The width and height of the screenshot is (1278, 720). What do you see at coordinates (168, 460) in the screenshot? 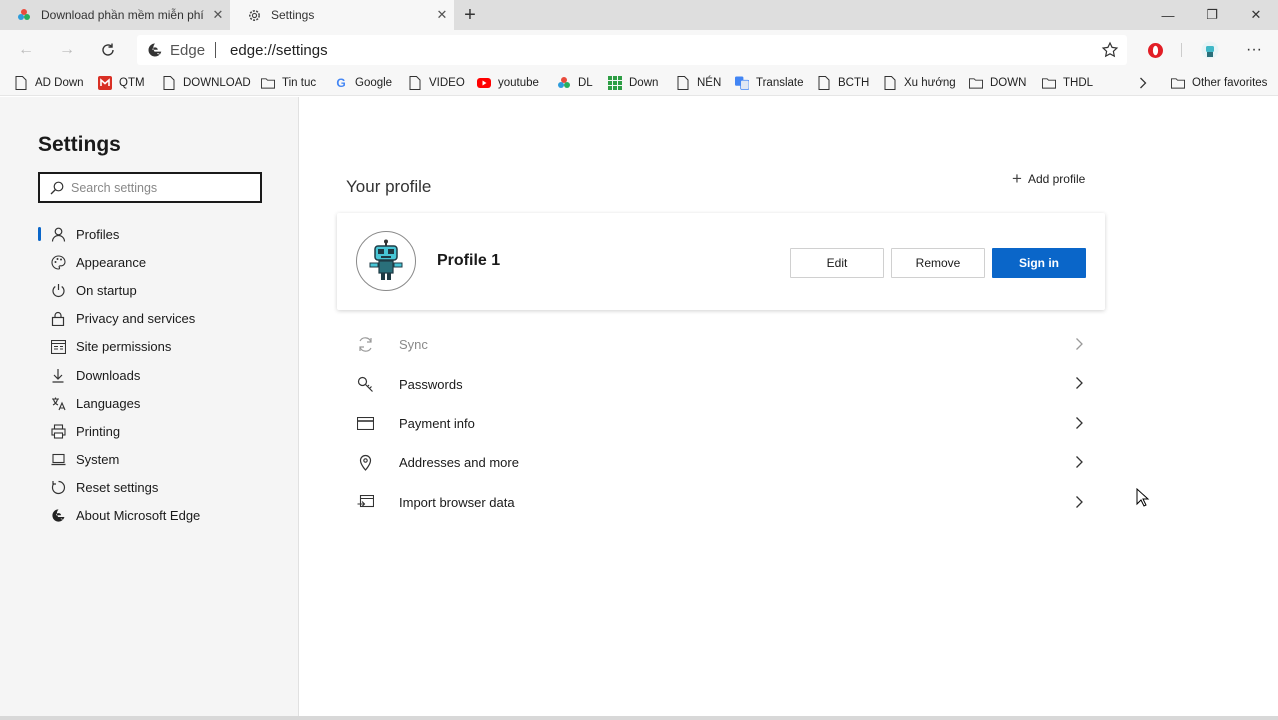
I see `sidebar-item-system: System` at bounding box center [168, 460].